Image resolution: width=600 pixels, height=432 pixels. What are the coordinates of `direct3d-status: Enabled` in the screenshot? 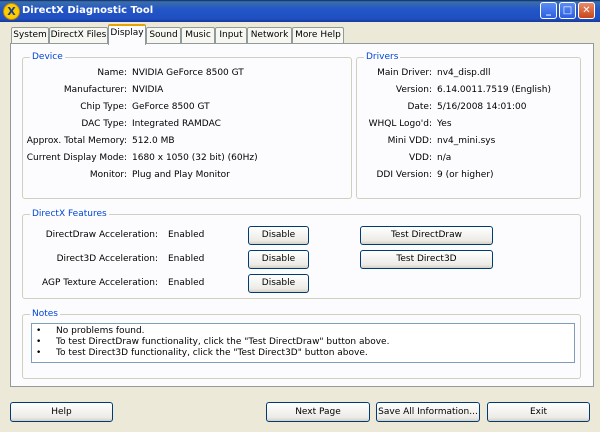 It's located at (186, 259).